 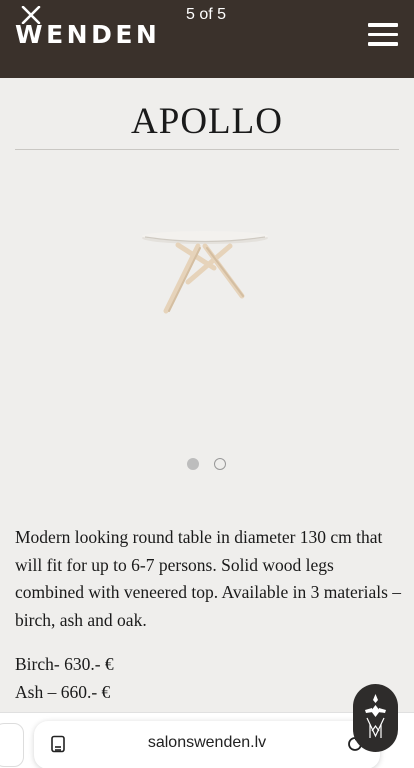 What do you see at coordinates (207, 149) in the screenshot?
I see `title-divider` at bounding box center [207, 149].